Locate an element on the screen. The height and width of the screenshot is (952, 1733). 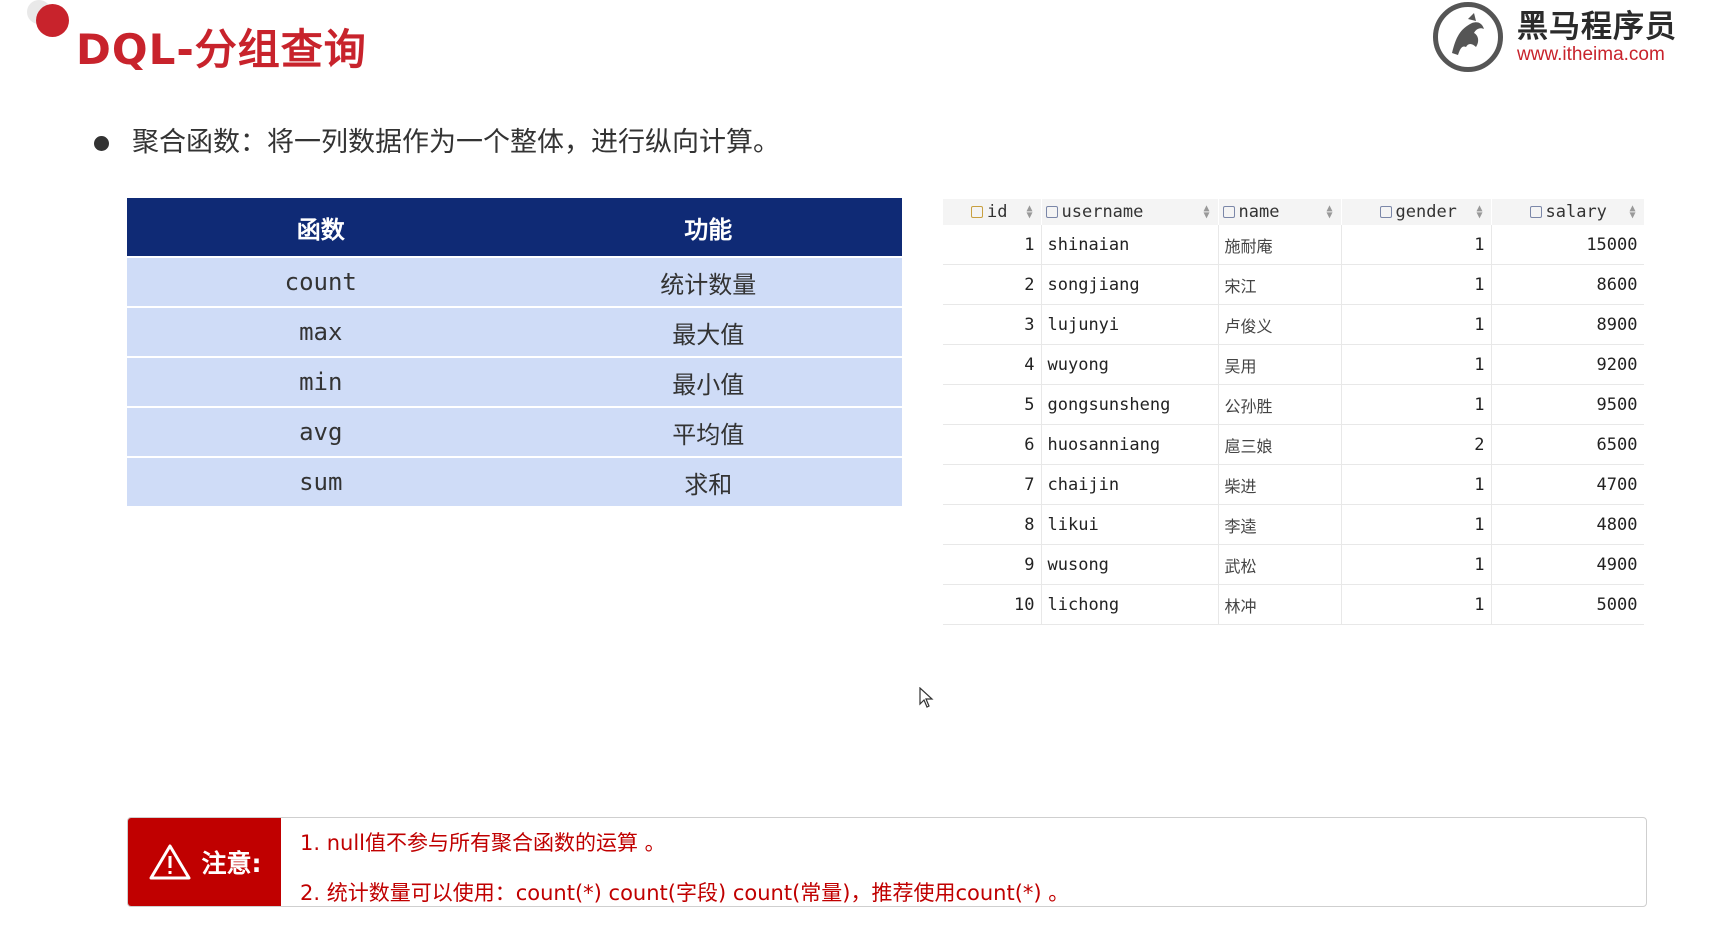
function-description: 统计数量 is located at coordinates (708, 284).